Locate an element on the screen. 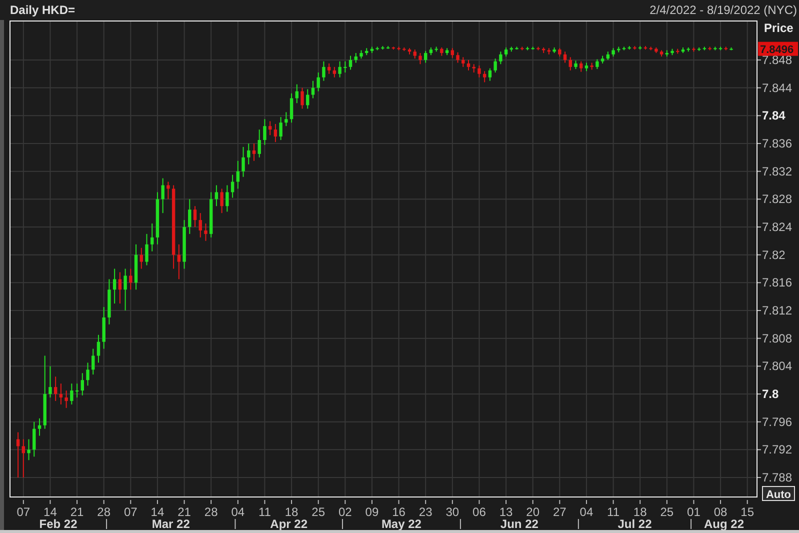 This screenshot has height=533, width=799. last-price-label: 7.8496 is located at coordinates (778, 49).